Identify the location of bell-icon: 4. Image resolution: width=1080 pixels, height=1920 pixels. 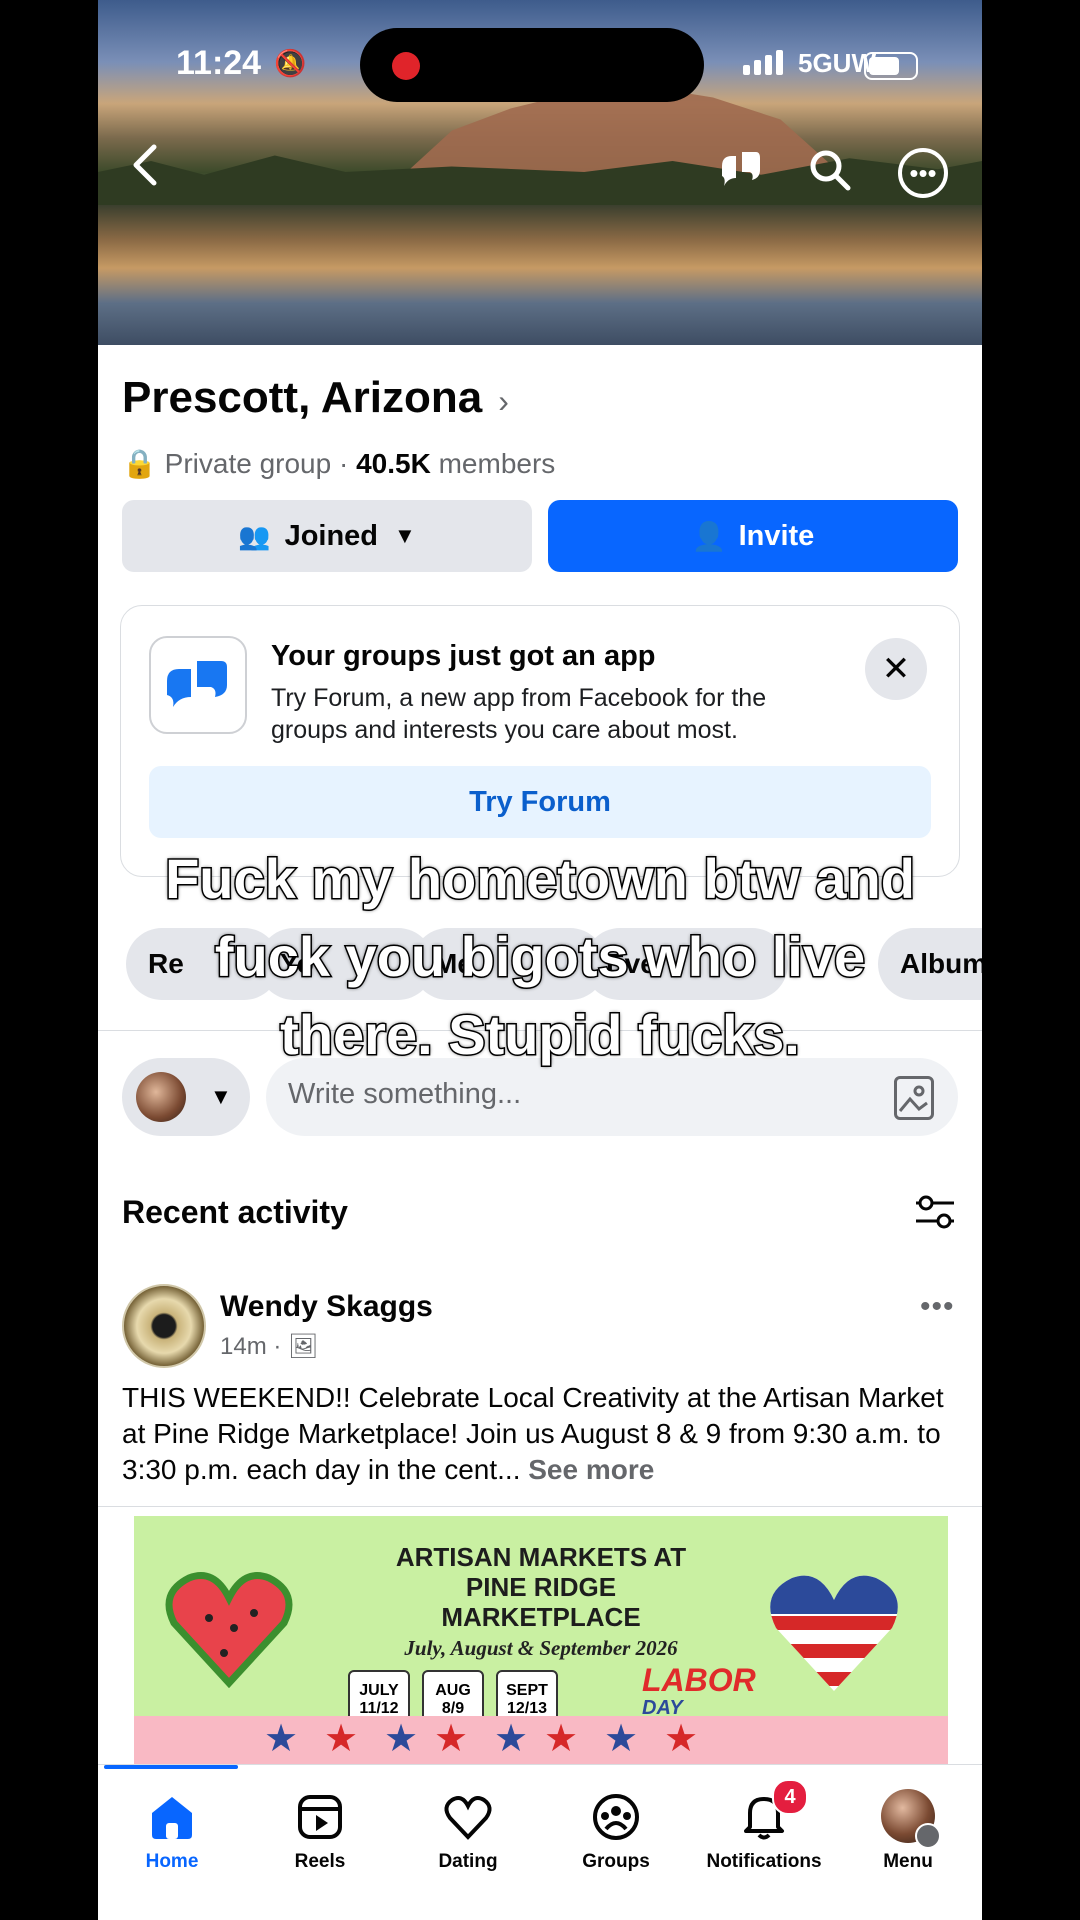
(773, 1811).